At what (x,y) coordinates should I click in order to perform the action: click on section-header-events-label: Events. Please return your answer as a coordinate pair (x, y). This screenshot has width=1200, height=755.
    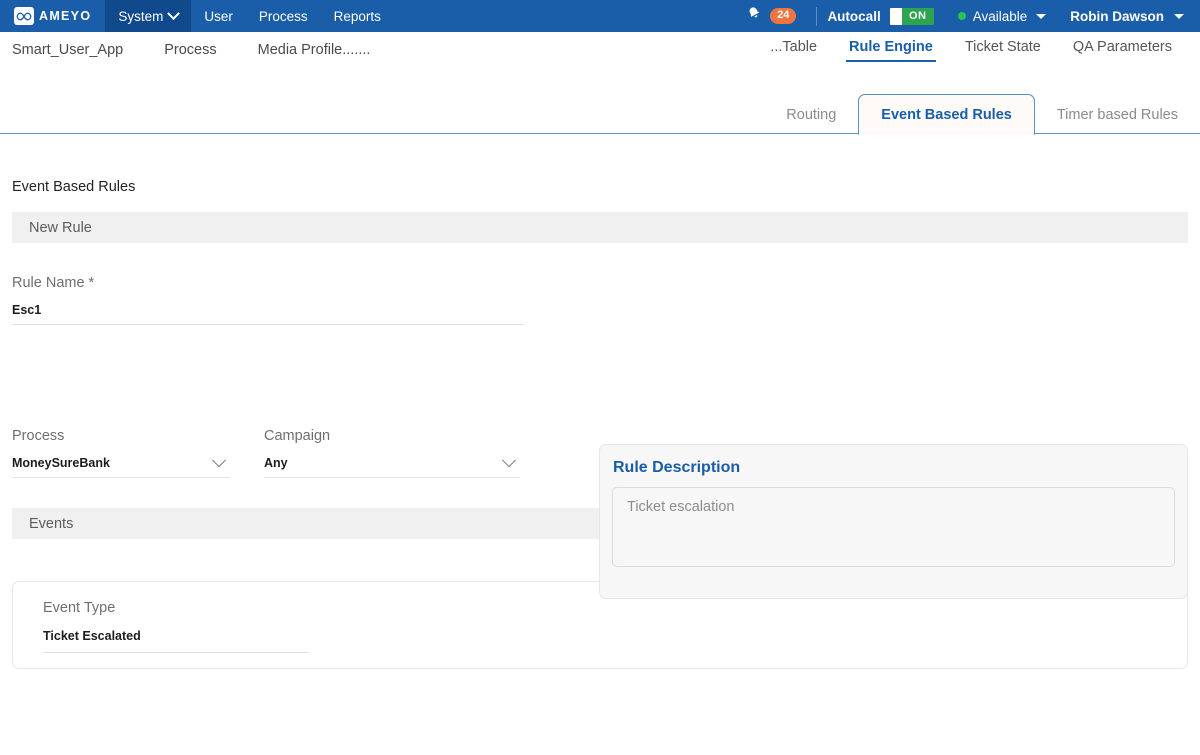
    Looking at the image, I should click on (51, 523).